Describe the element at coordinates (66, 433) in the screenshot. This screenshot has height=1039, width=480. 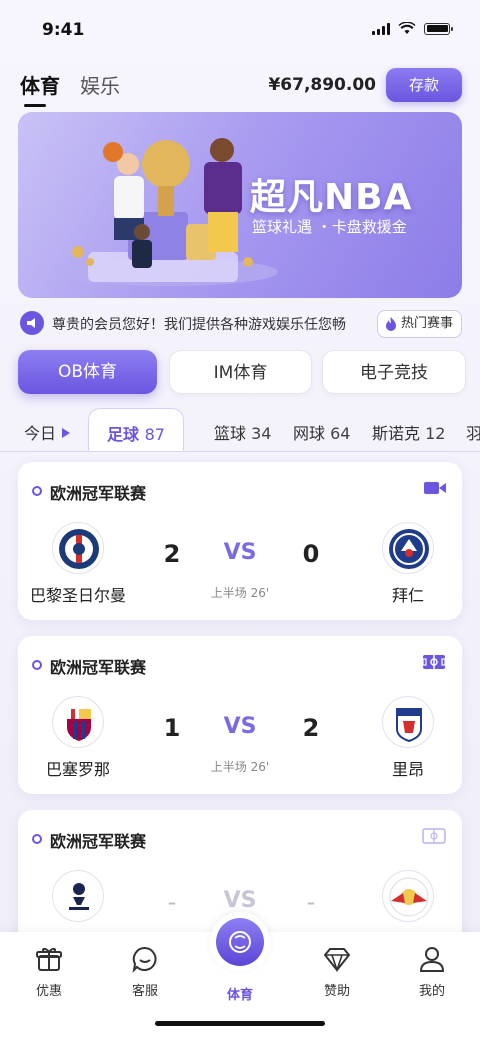
I see `play-arrow-icon` at that location.